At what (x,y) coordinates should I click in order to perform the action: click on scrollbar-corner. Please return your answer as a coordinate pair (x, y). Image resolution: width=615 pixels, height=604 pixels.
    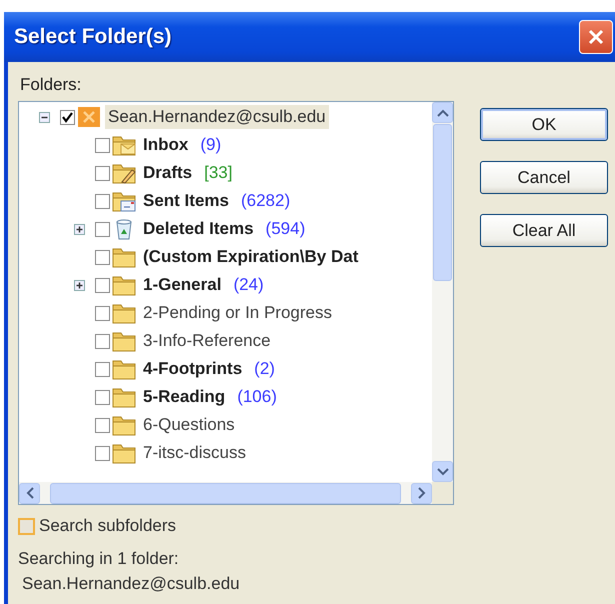
    Looking at the image, I should click on (442, 493).